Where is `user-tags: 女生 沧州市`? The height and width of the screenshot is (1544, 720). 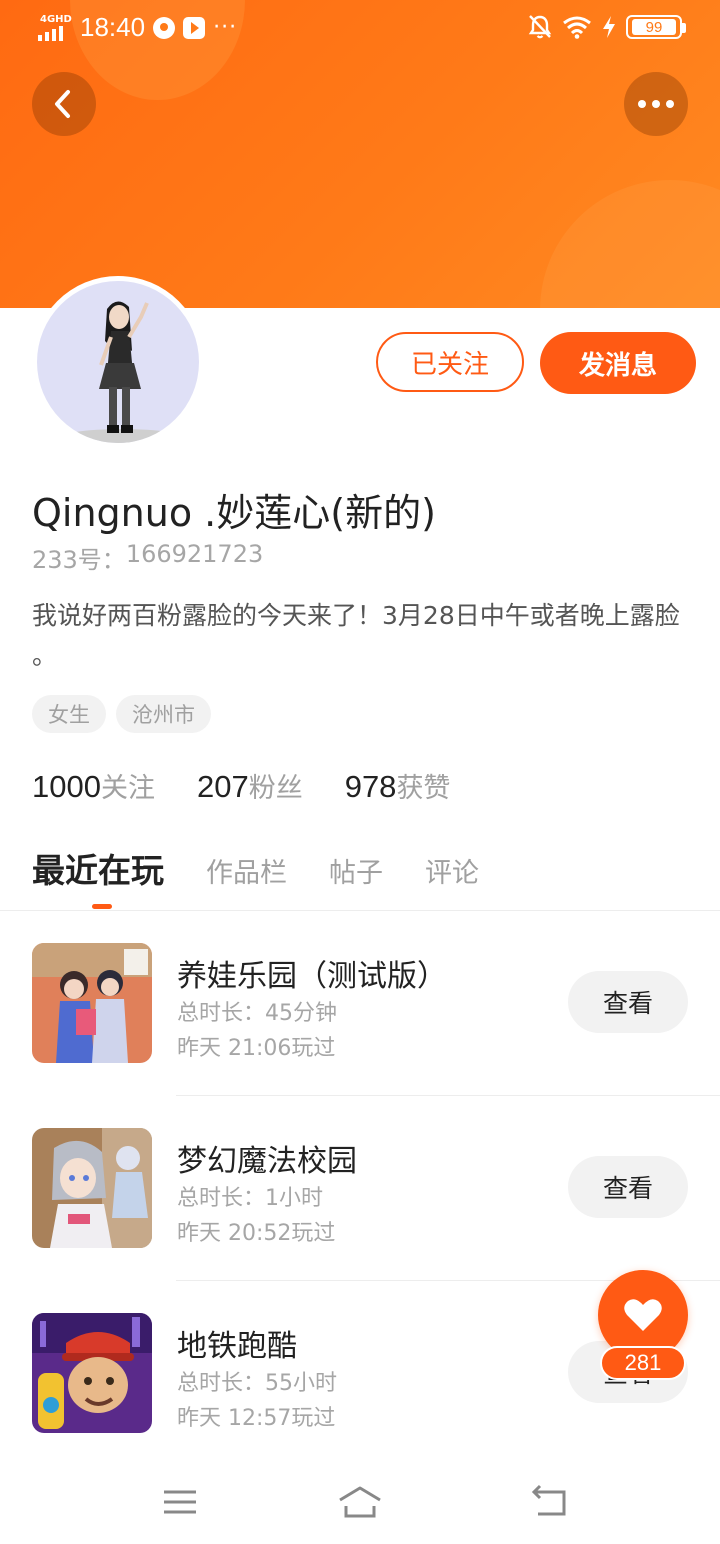
user-tags: 女生 沧州市 is located at coordinates (121, 714).